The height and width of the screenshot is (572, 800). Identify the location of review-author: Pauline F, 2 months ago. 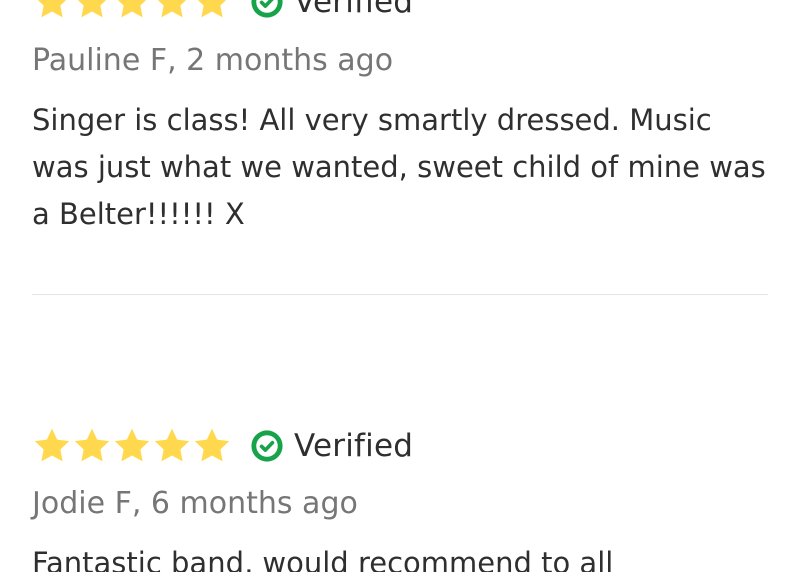
(213, 60).